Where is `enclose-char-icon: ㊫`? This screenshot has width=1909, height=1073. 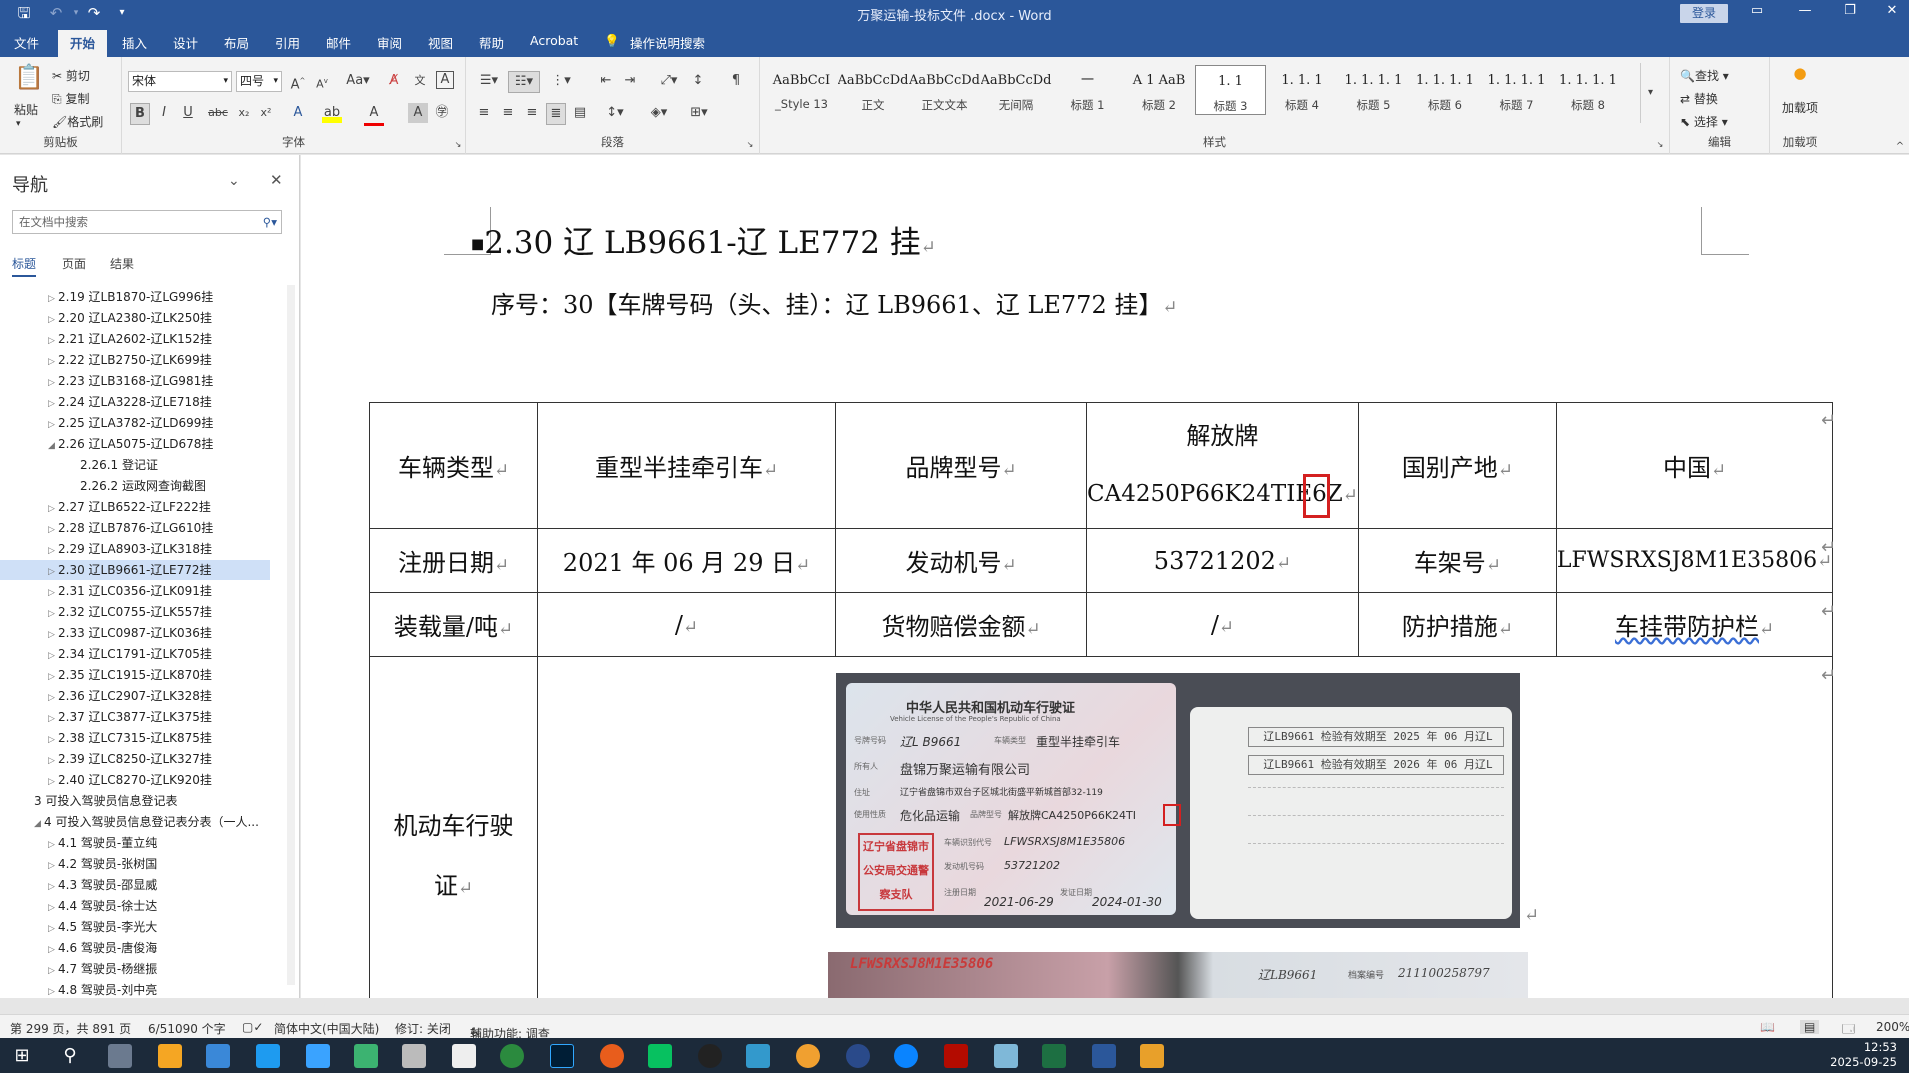 enclose-char-icon: ㊫ is located at coordinates (442, 113).